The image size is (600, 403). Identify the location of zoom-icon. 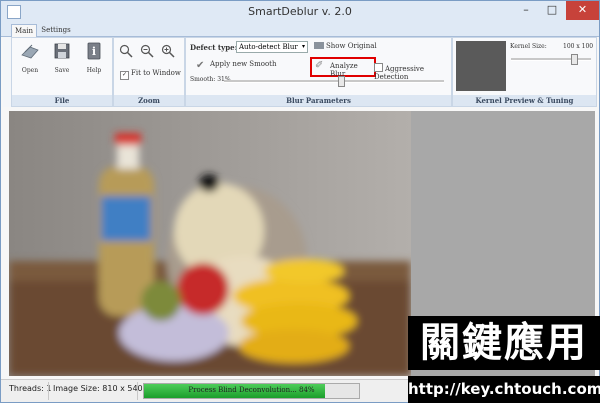
(126, 51).